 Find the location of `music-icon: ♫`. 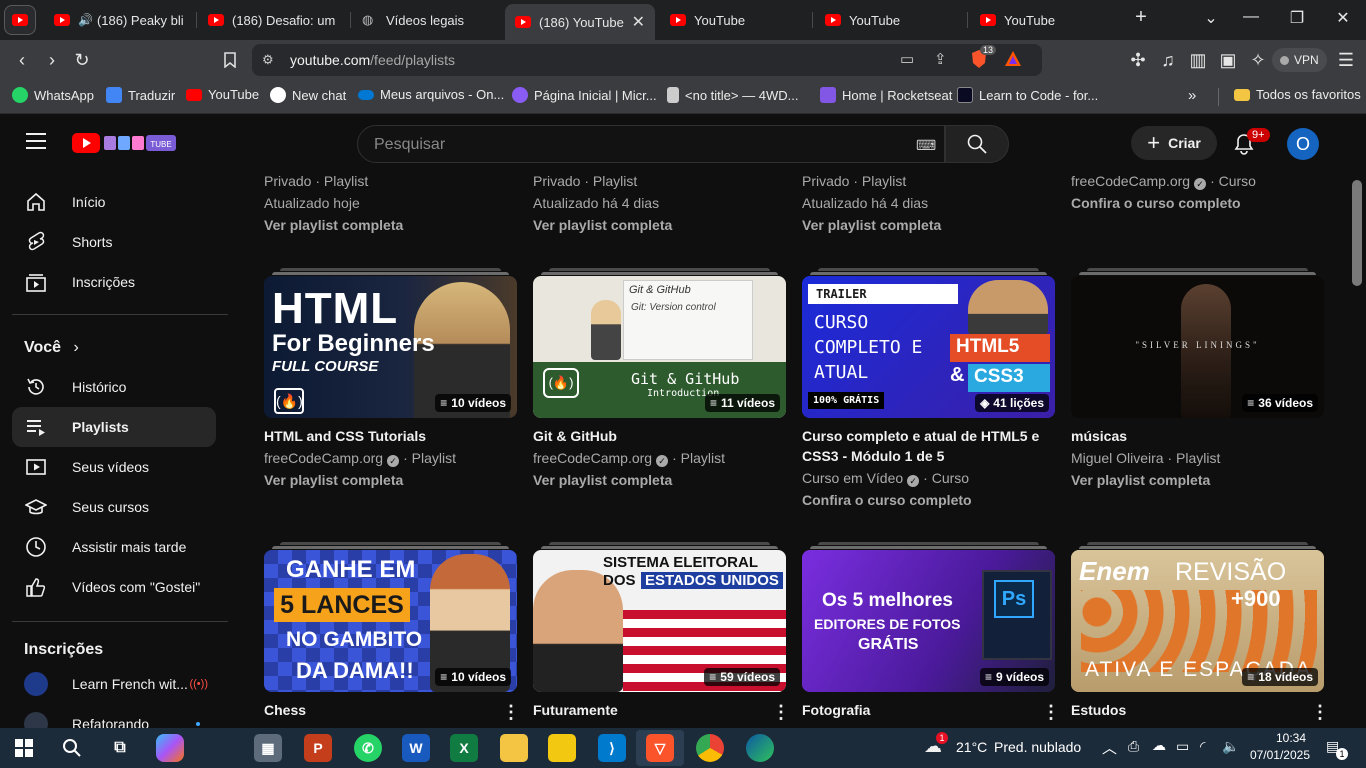

music-icon: ♫ is located at coordinates (1168, 60).